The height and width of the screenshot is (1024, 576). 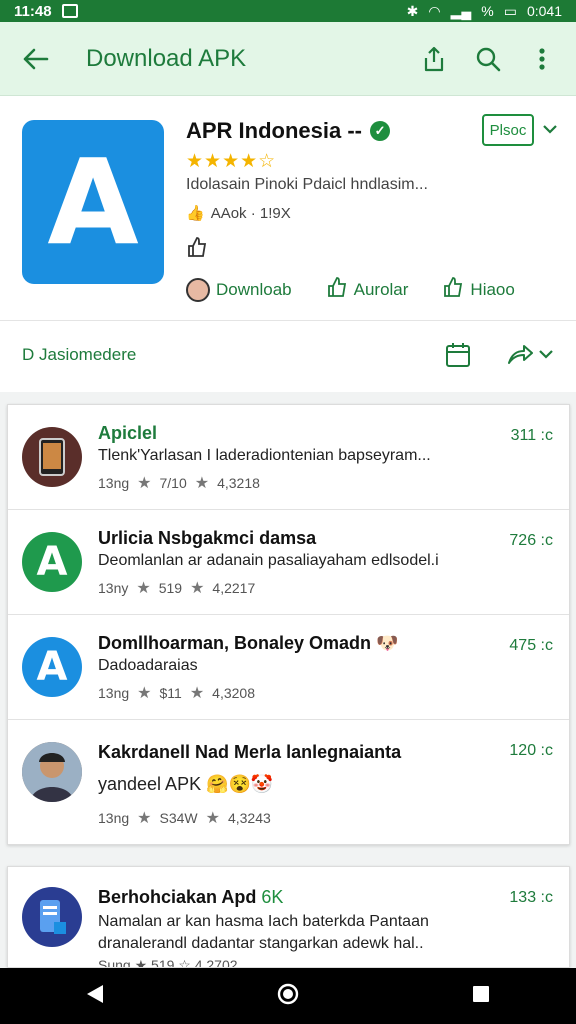 I want to click on app-logo: A, so click(x=93, y=202).